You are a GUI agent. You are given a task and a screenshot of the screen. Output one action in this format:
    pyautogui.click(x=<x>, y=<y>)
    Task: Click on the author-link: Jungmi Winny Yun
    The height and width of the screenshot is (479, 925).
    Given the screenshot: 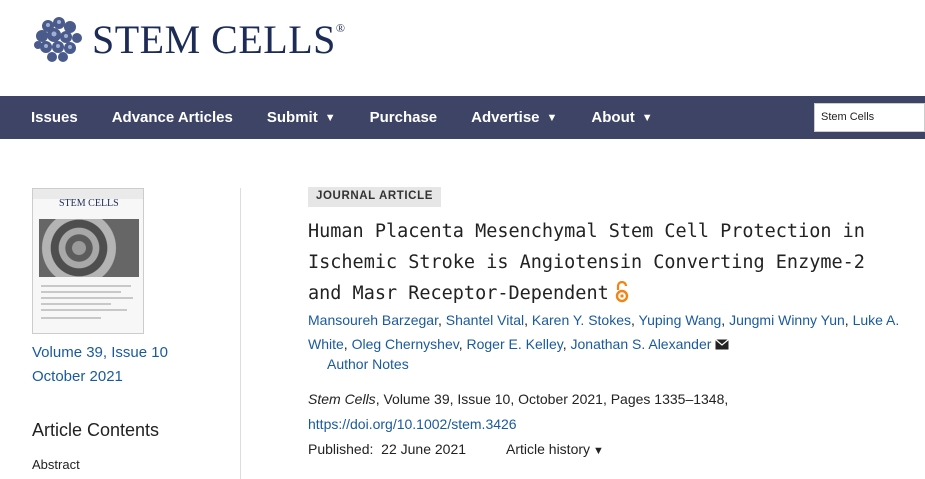 What is the action you would take?
    pyautogui.click(x=787, y=320)
    